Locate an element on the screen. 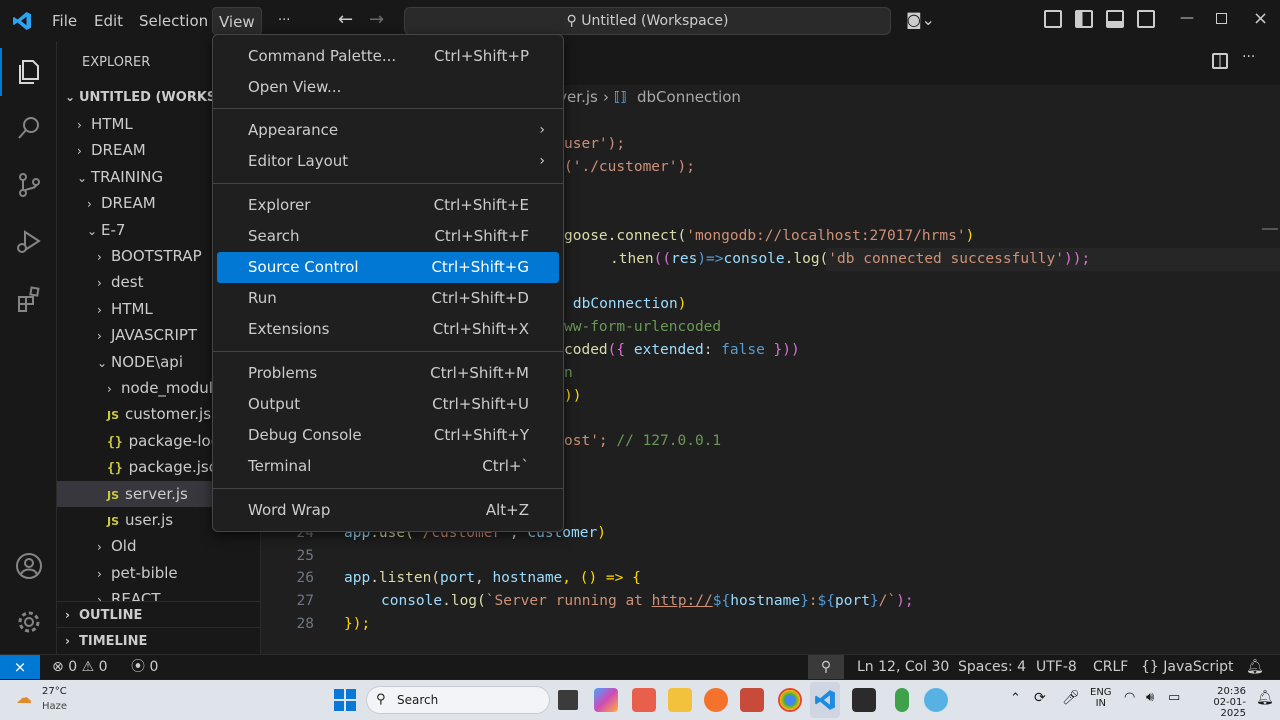 The height and width of the screenshot is (720, 1280). tree-item: › Old is located at coordinates (158, 546).